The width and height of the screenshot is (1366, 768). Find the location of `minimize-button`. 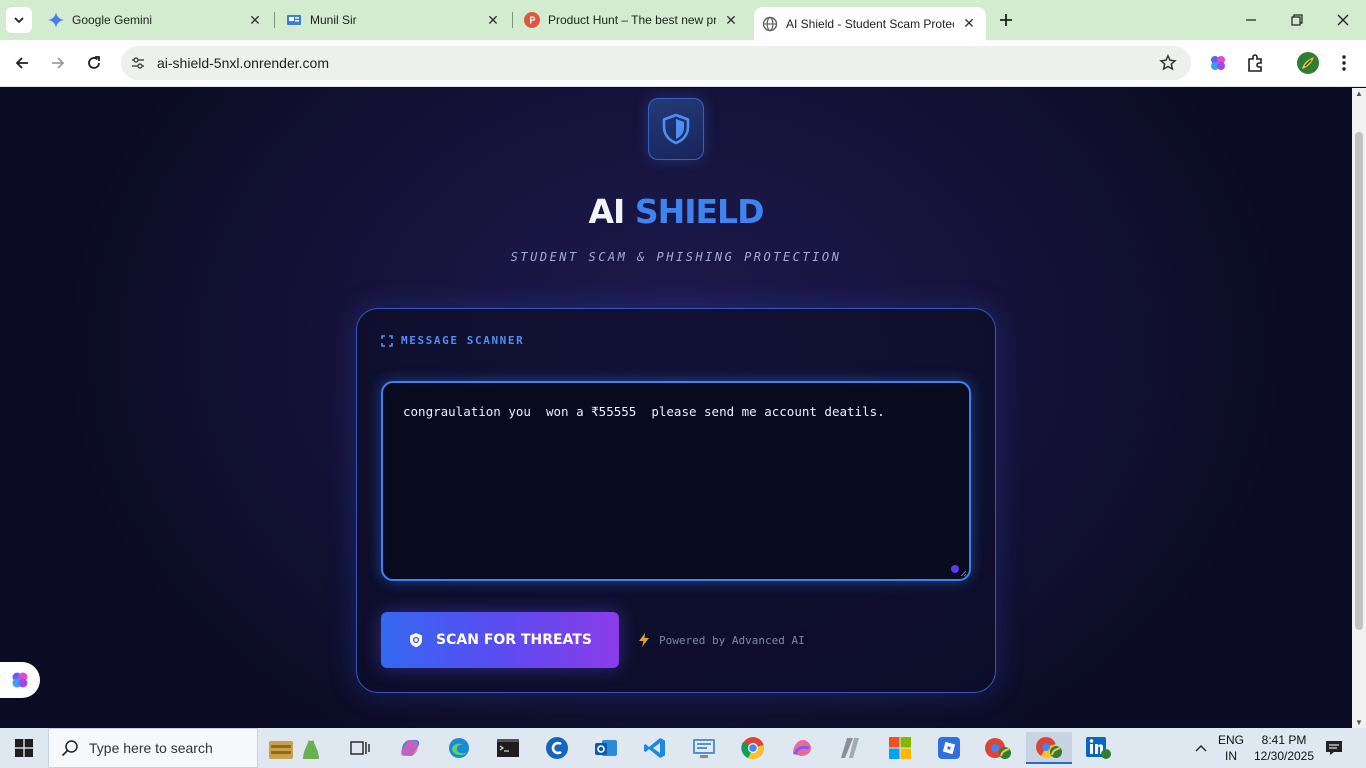

minimize-button is located at coordinates (1251, 20).